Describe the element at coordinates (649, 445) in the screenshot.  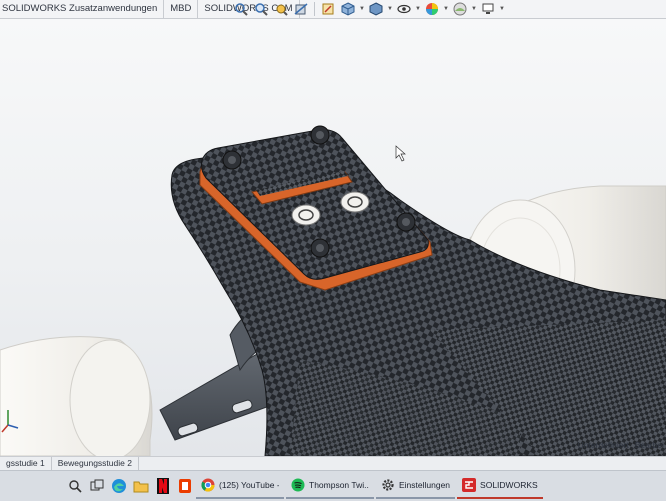
I see `edit-mode: Bearbei` at that location.